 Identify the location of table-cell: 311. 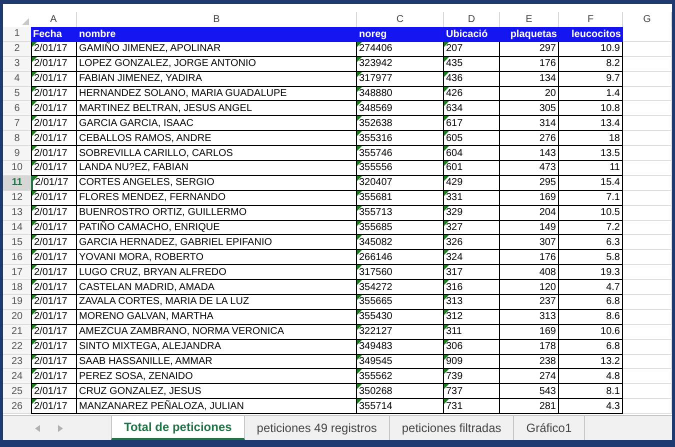
(472, 332).